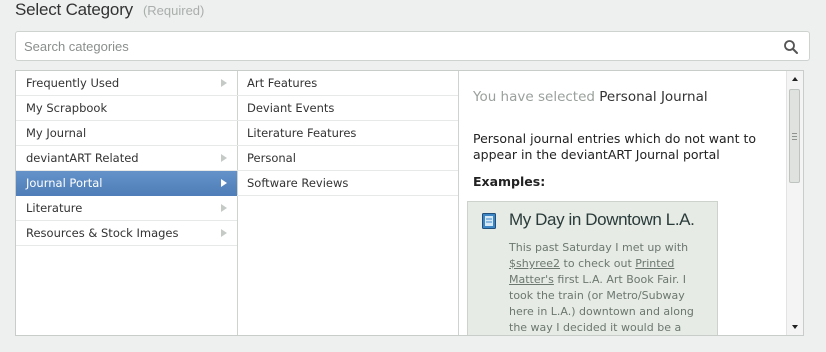  Describe the element at coordinates (795, 327) in the screenshot. I see `scroll-down-arrow-icon` at that location.